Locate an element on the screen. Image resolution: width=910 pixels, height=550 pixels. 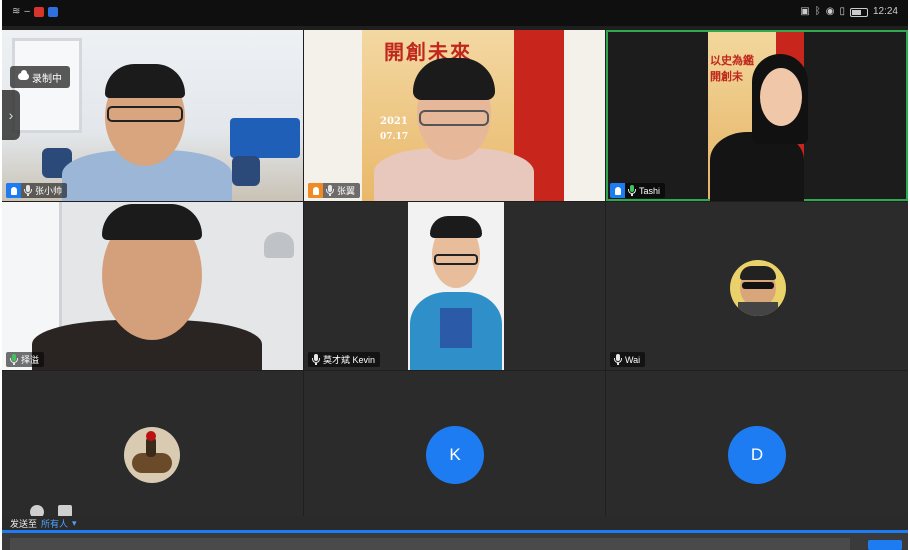
blue-sofa-shape is located at coordinates (265, 138).